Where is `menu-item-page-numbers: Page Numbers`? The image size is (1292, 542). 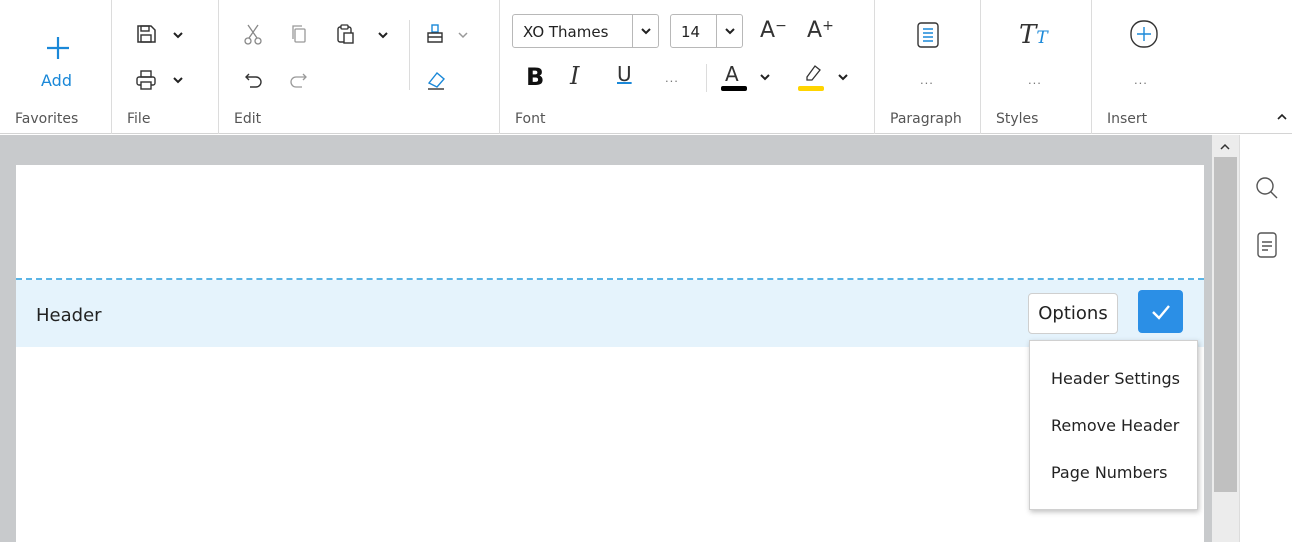
menu-item-page-numbers: Page Numbers is located at coordinates (1113, 472).